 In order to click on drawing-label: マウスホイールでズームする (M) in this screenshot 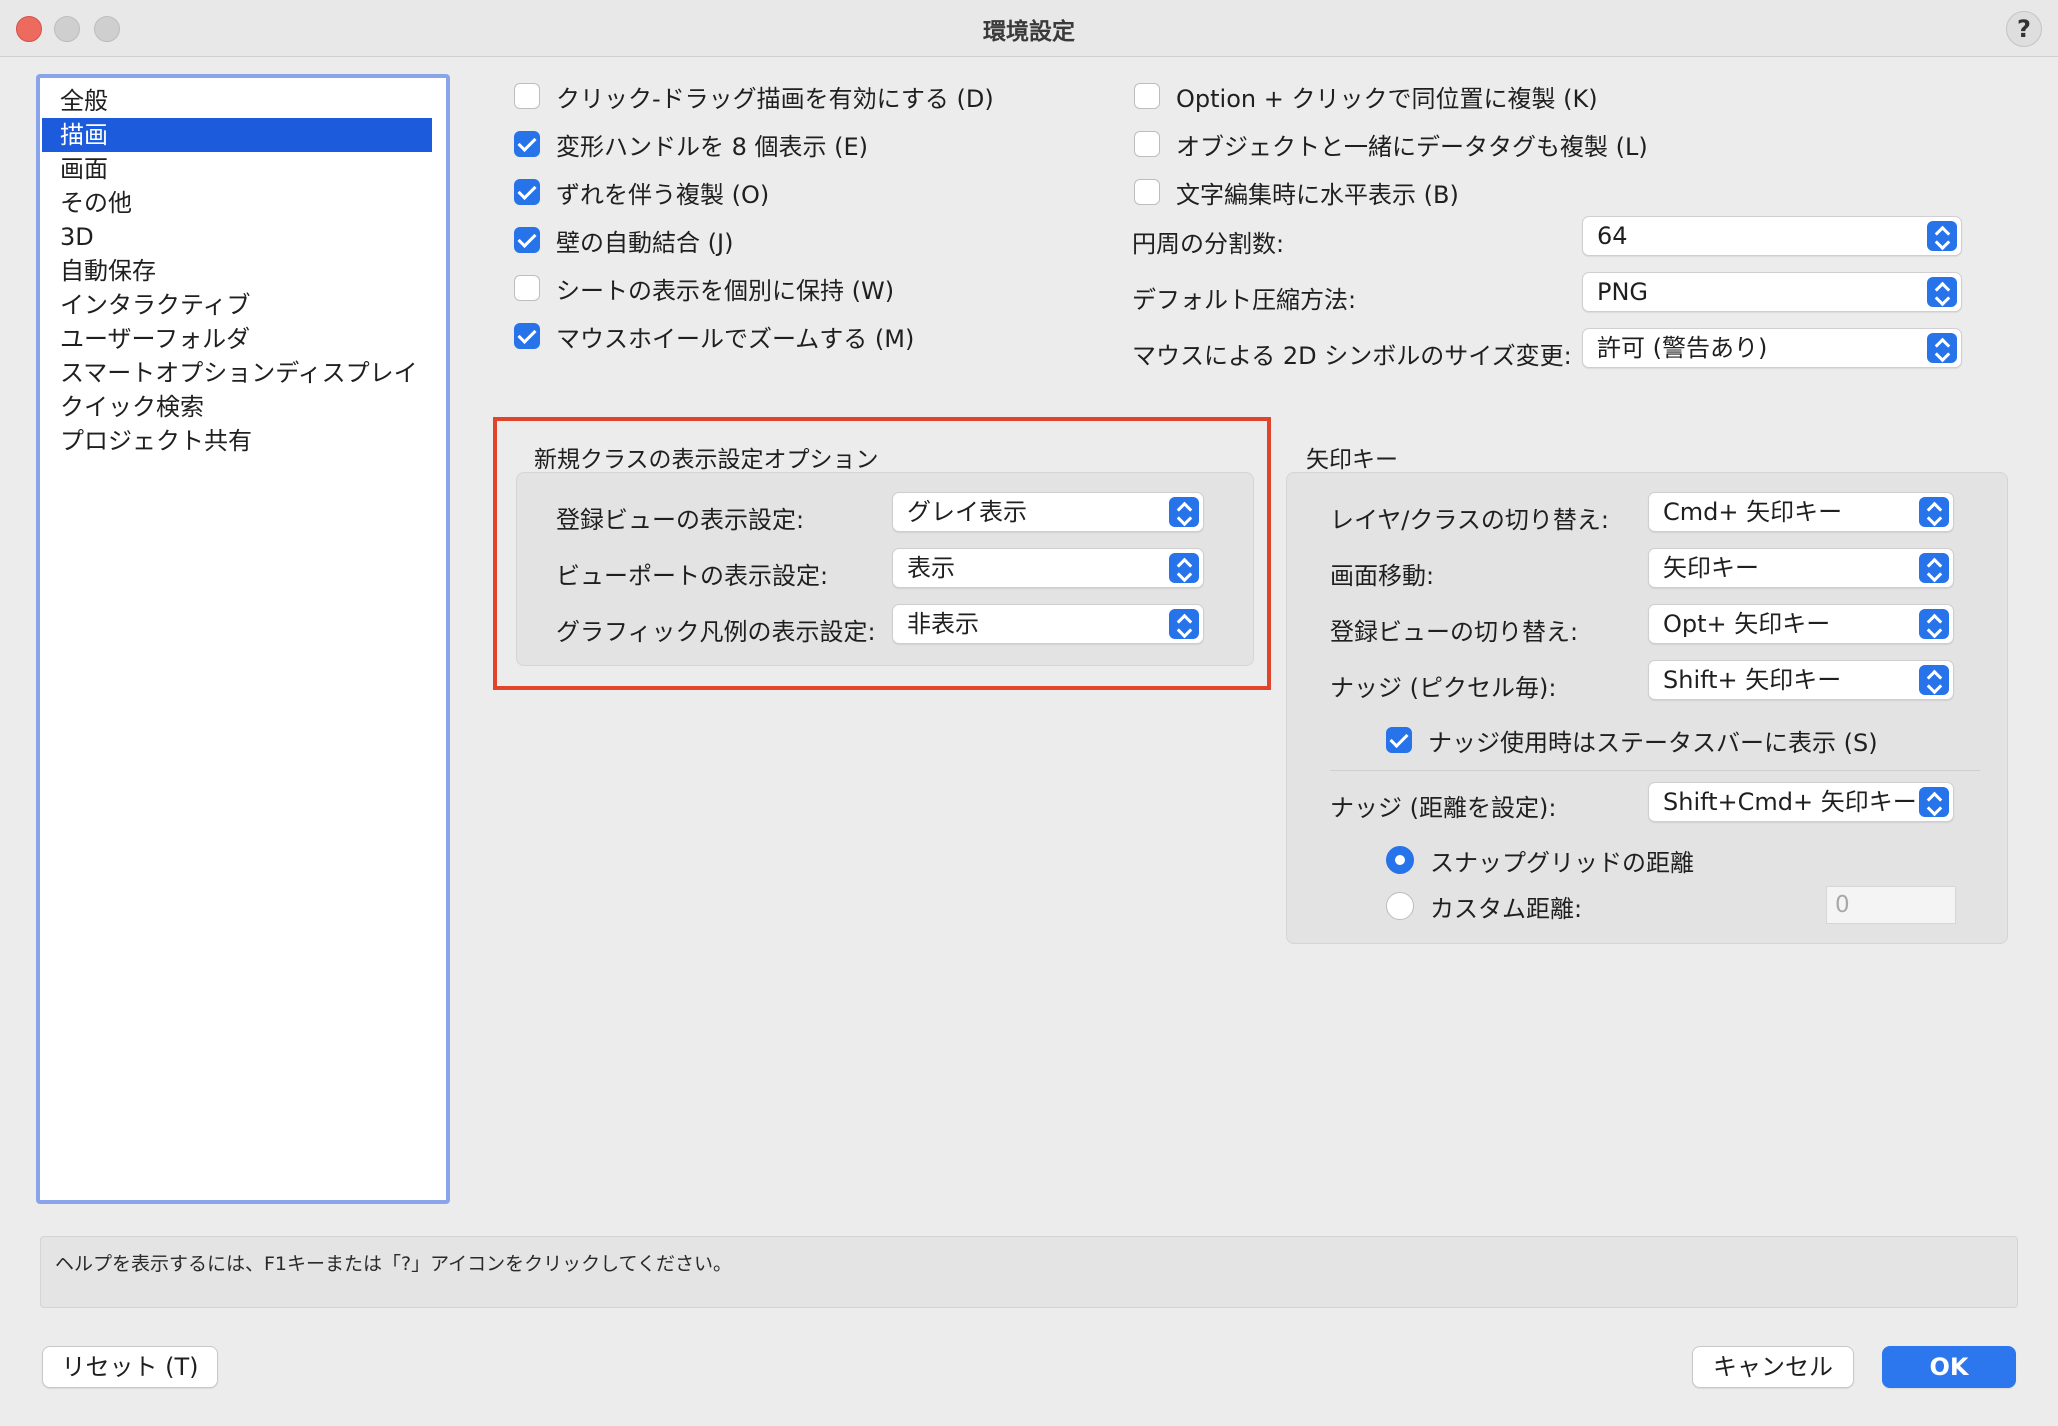, I will do `click(735, 338)`.